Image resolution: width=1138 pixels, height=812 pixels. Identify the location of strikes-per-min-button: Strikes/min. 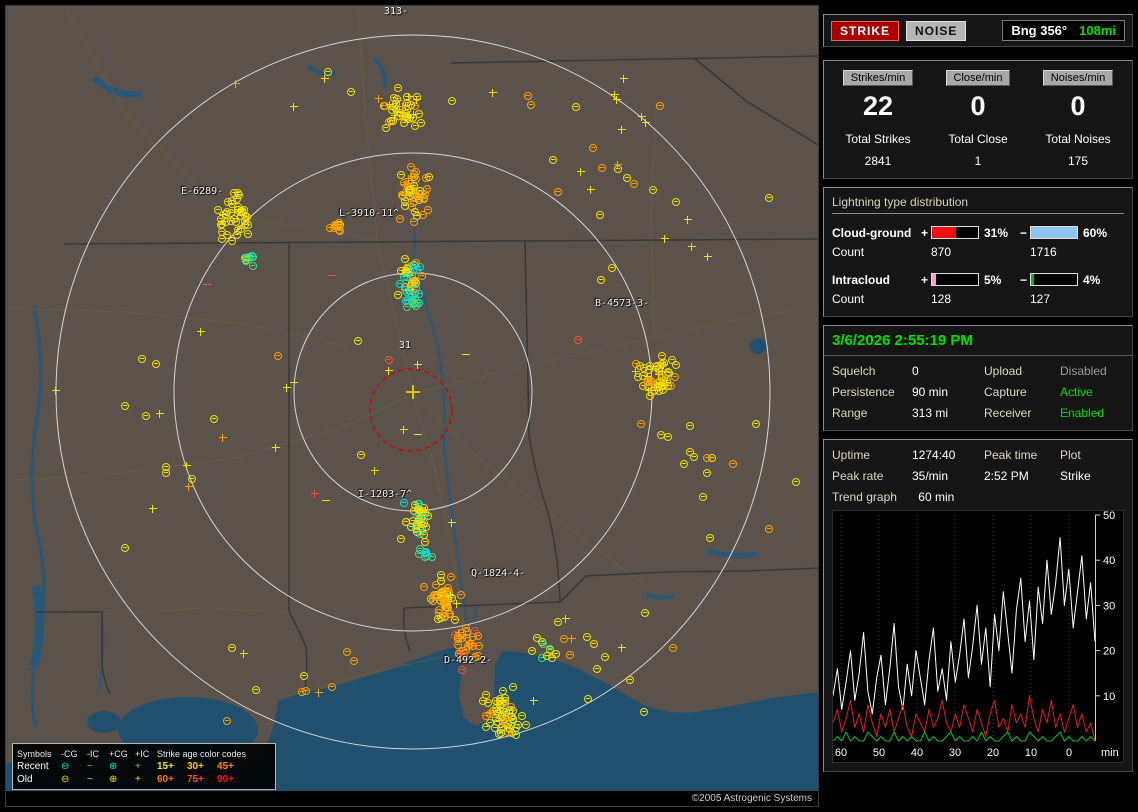
(878, 78).